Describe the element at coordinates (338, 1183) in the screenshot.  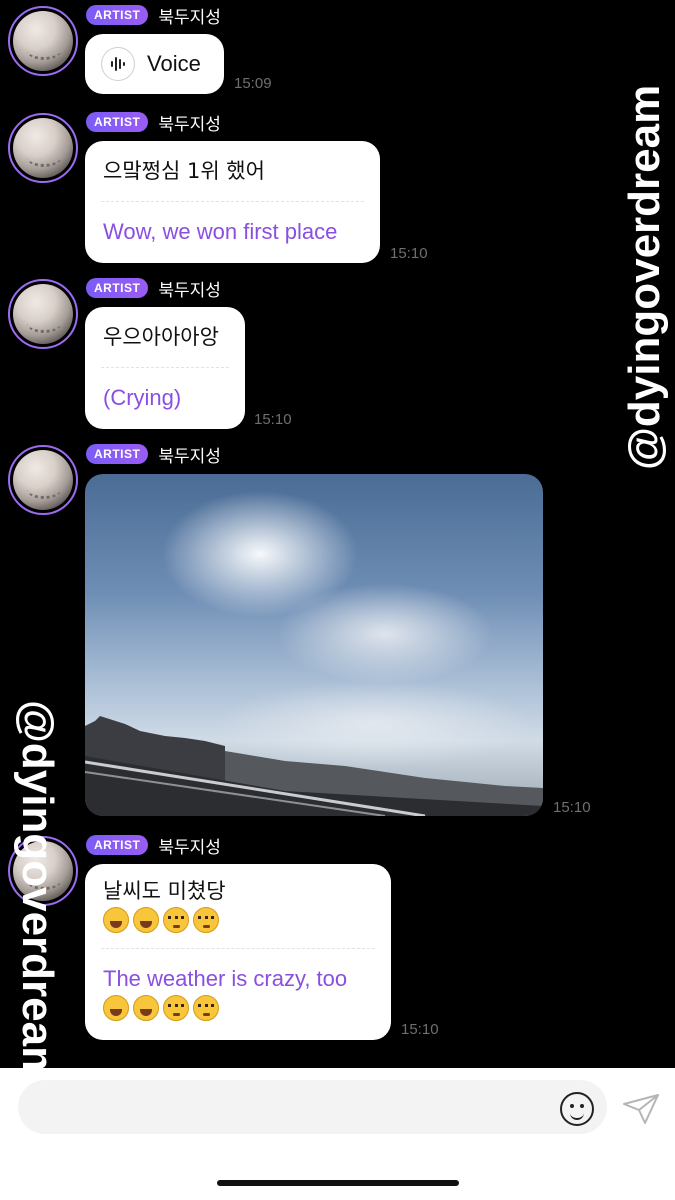
I see `home-indicator` at that location.